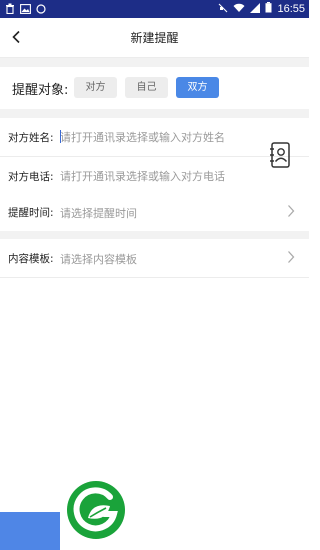 The width and height of the screenshot is (320, 550). I want to click on status-bar: 16:55, so click(154, 9).